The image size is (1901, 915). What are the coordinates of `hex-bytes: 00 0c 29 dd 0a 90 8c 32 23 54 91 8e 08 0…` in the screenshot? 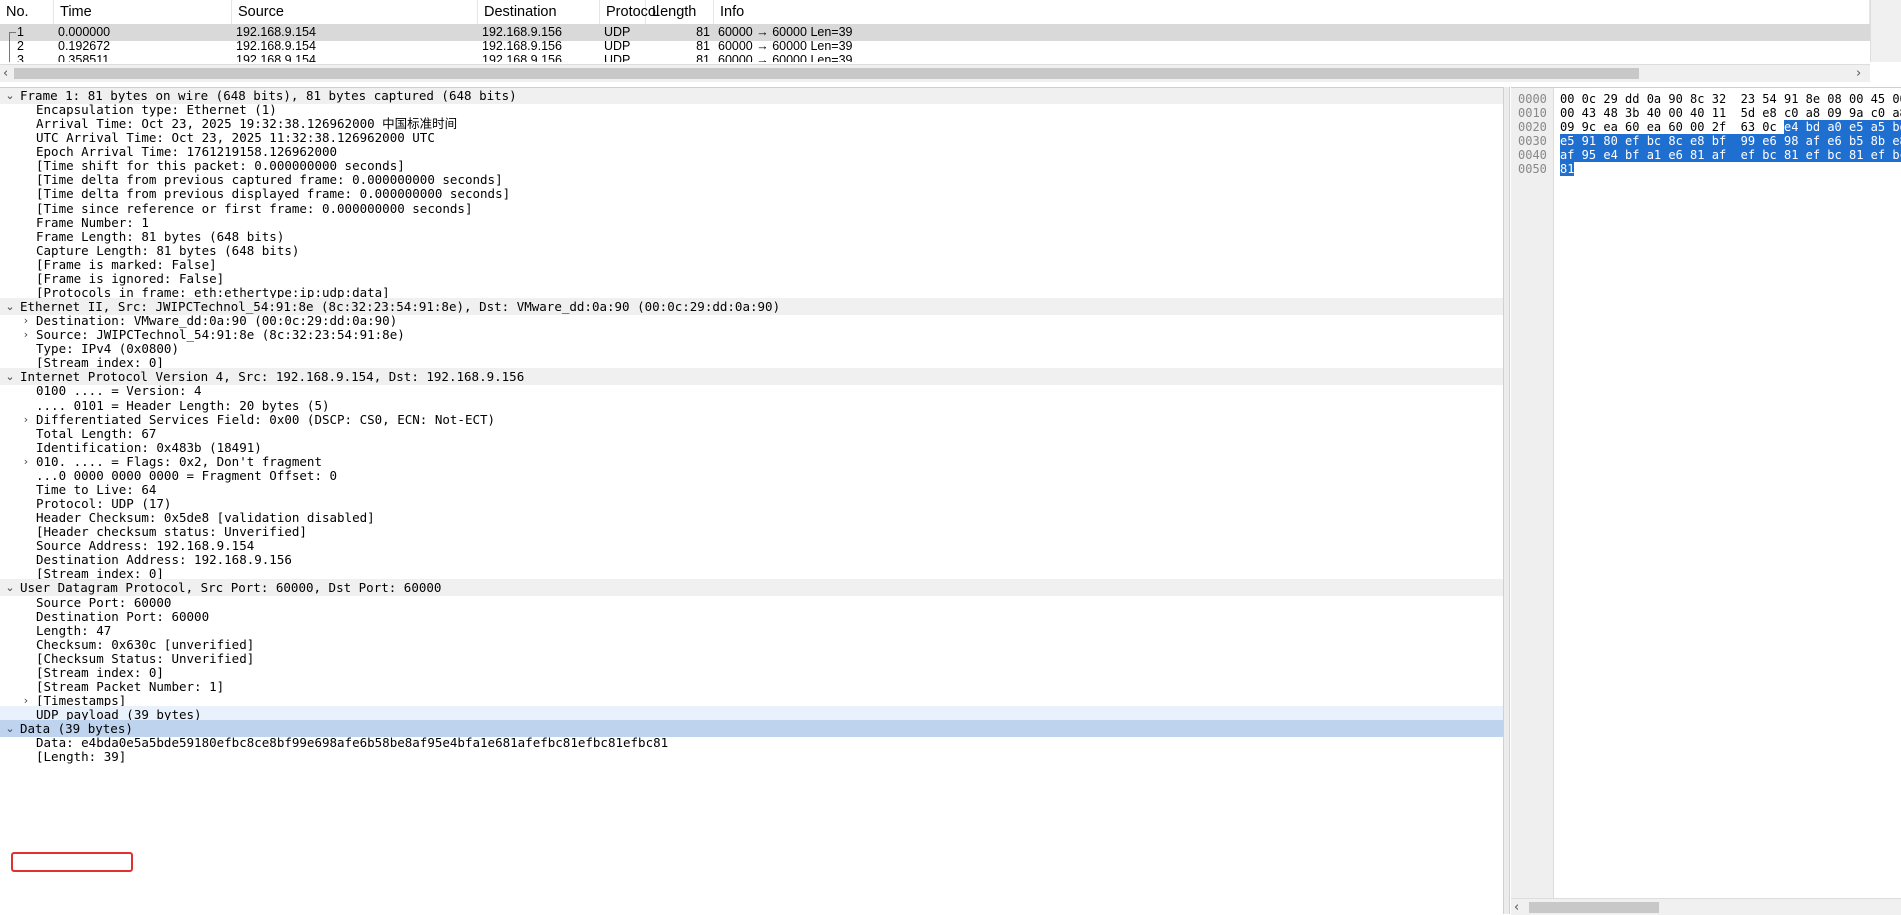 It's located at (1730, 99).